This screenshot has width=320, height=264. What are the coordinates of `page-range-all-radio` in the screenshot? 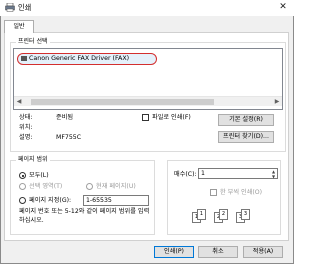 It's located at (22, 175).